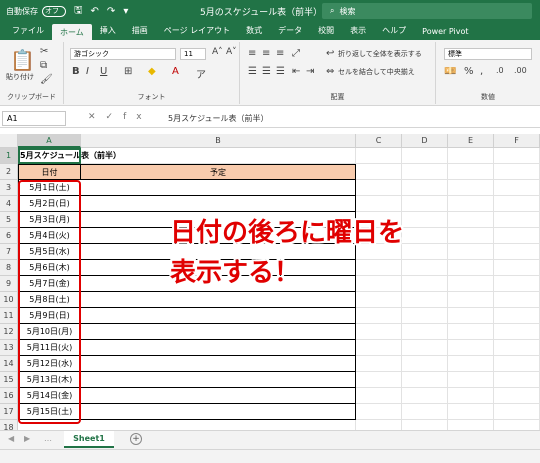  What do you see at coordinates (218, 141) in the screenshot?
I see `column-header-b: B` at bounding box center [218, 141].